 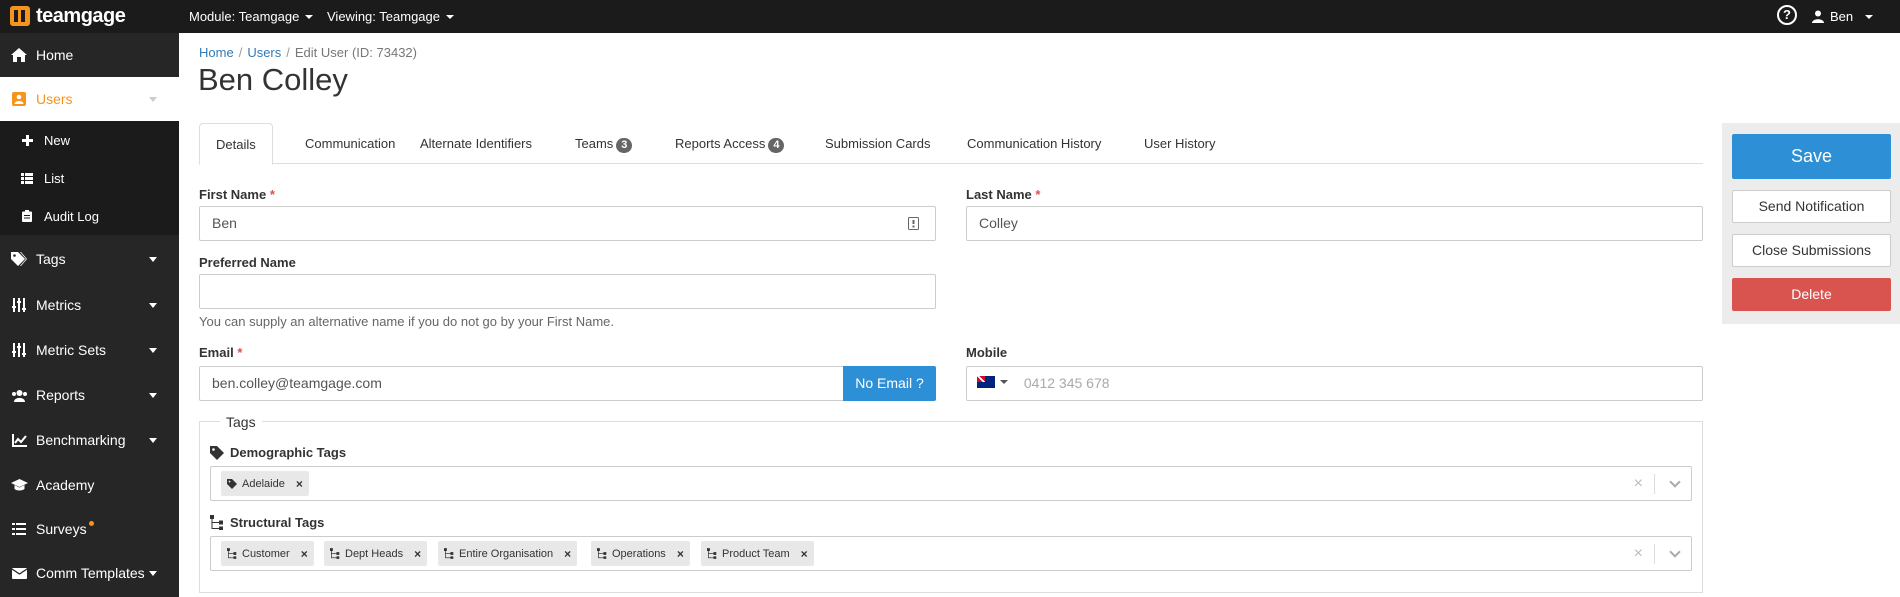 What do you see at coordinates (992, 382) in the screenshot?
I see `country-selector` at bounding box center [992, 382].